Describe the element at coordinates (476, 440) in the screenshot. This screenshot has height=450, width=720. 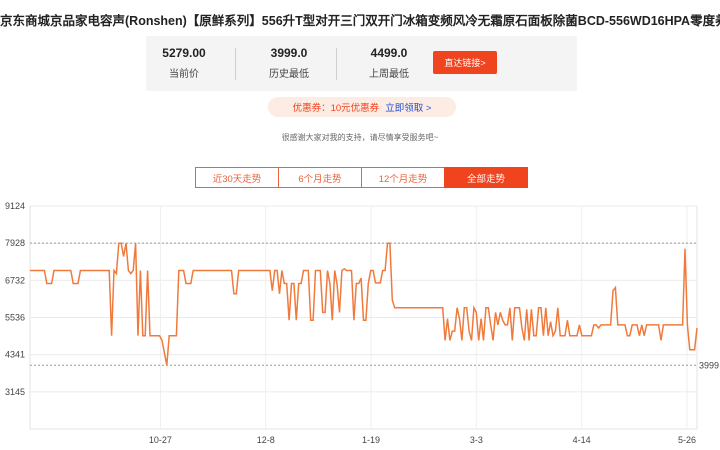
I see `x-tick-label: 3-3` at that location.